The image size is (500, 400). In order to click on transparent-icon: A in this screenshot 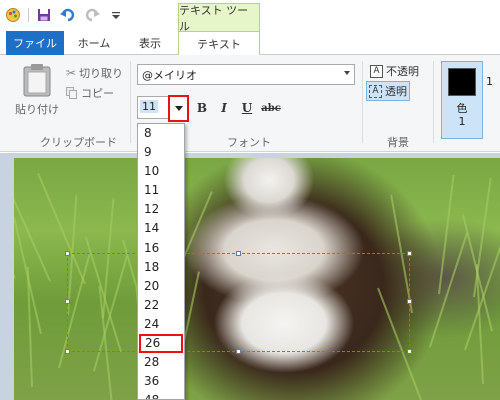, I will do `click(375, 91)`.